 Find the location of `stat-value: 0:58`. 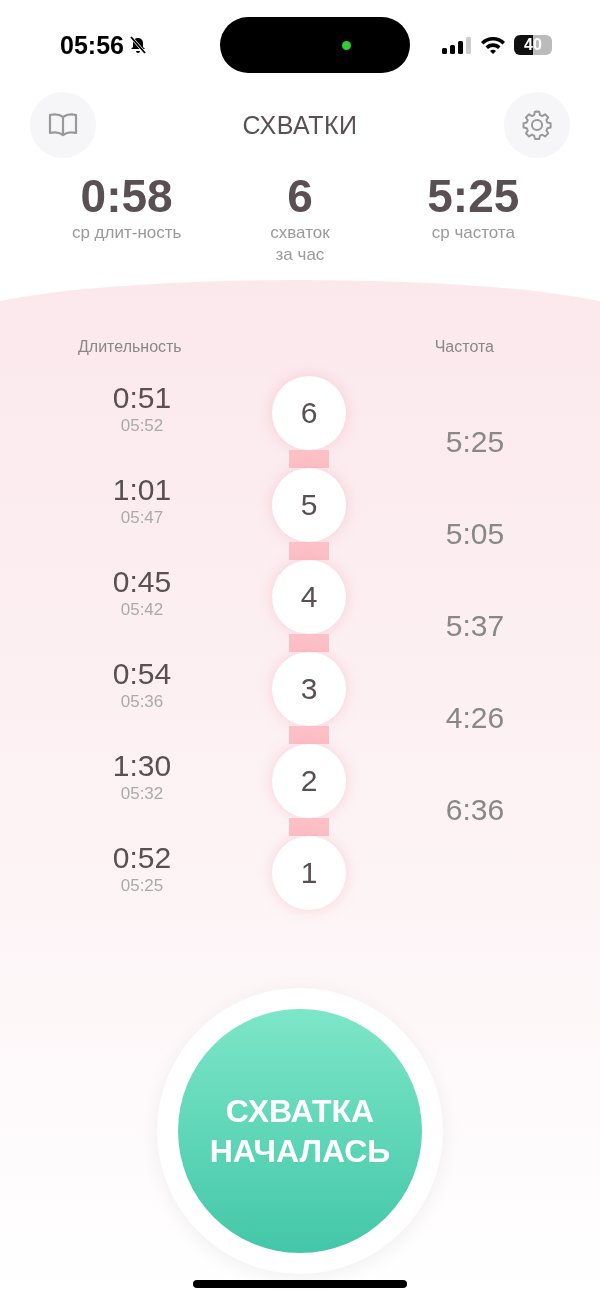

stat-value: 0:58 is located at coordinates (126, 196).